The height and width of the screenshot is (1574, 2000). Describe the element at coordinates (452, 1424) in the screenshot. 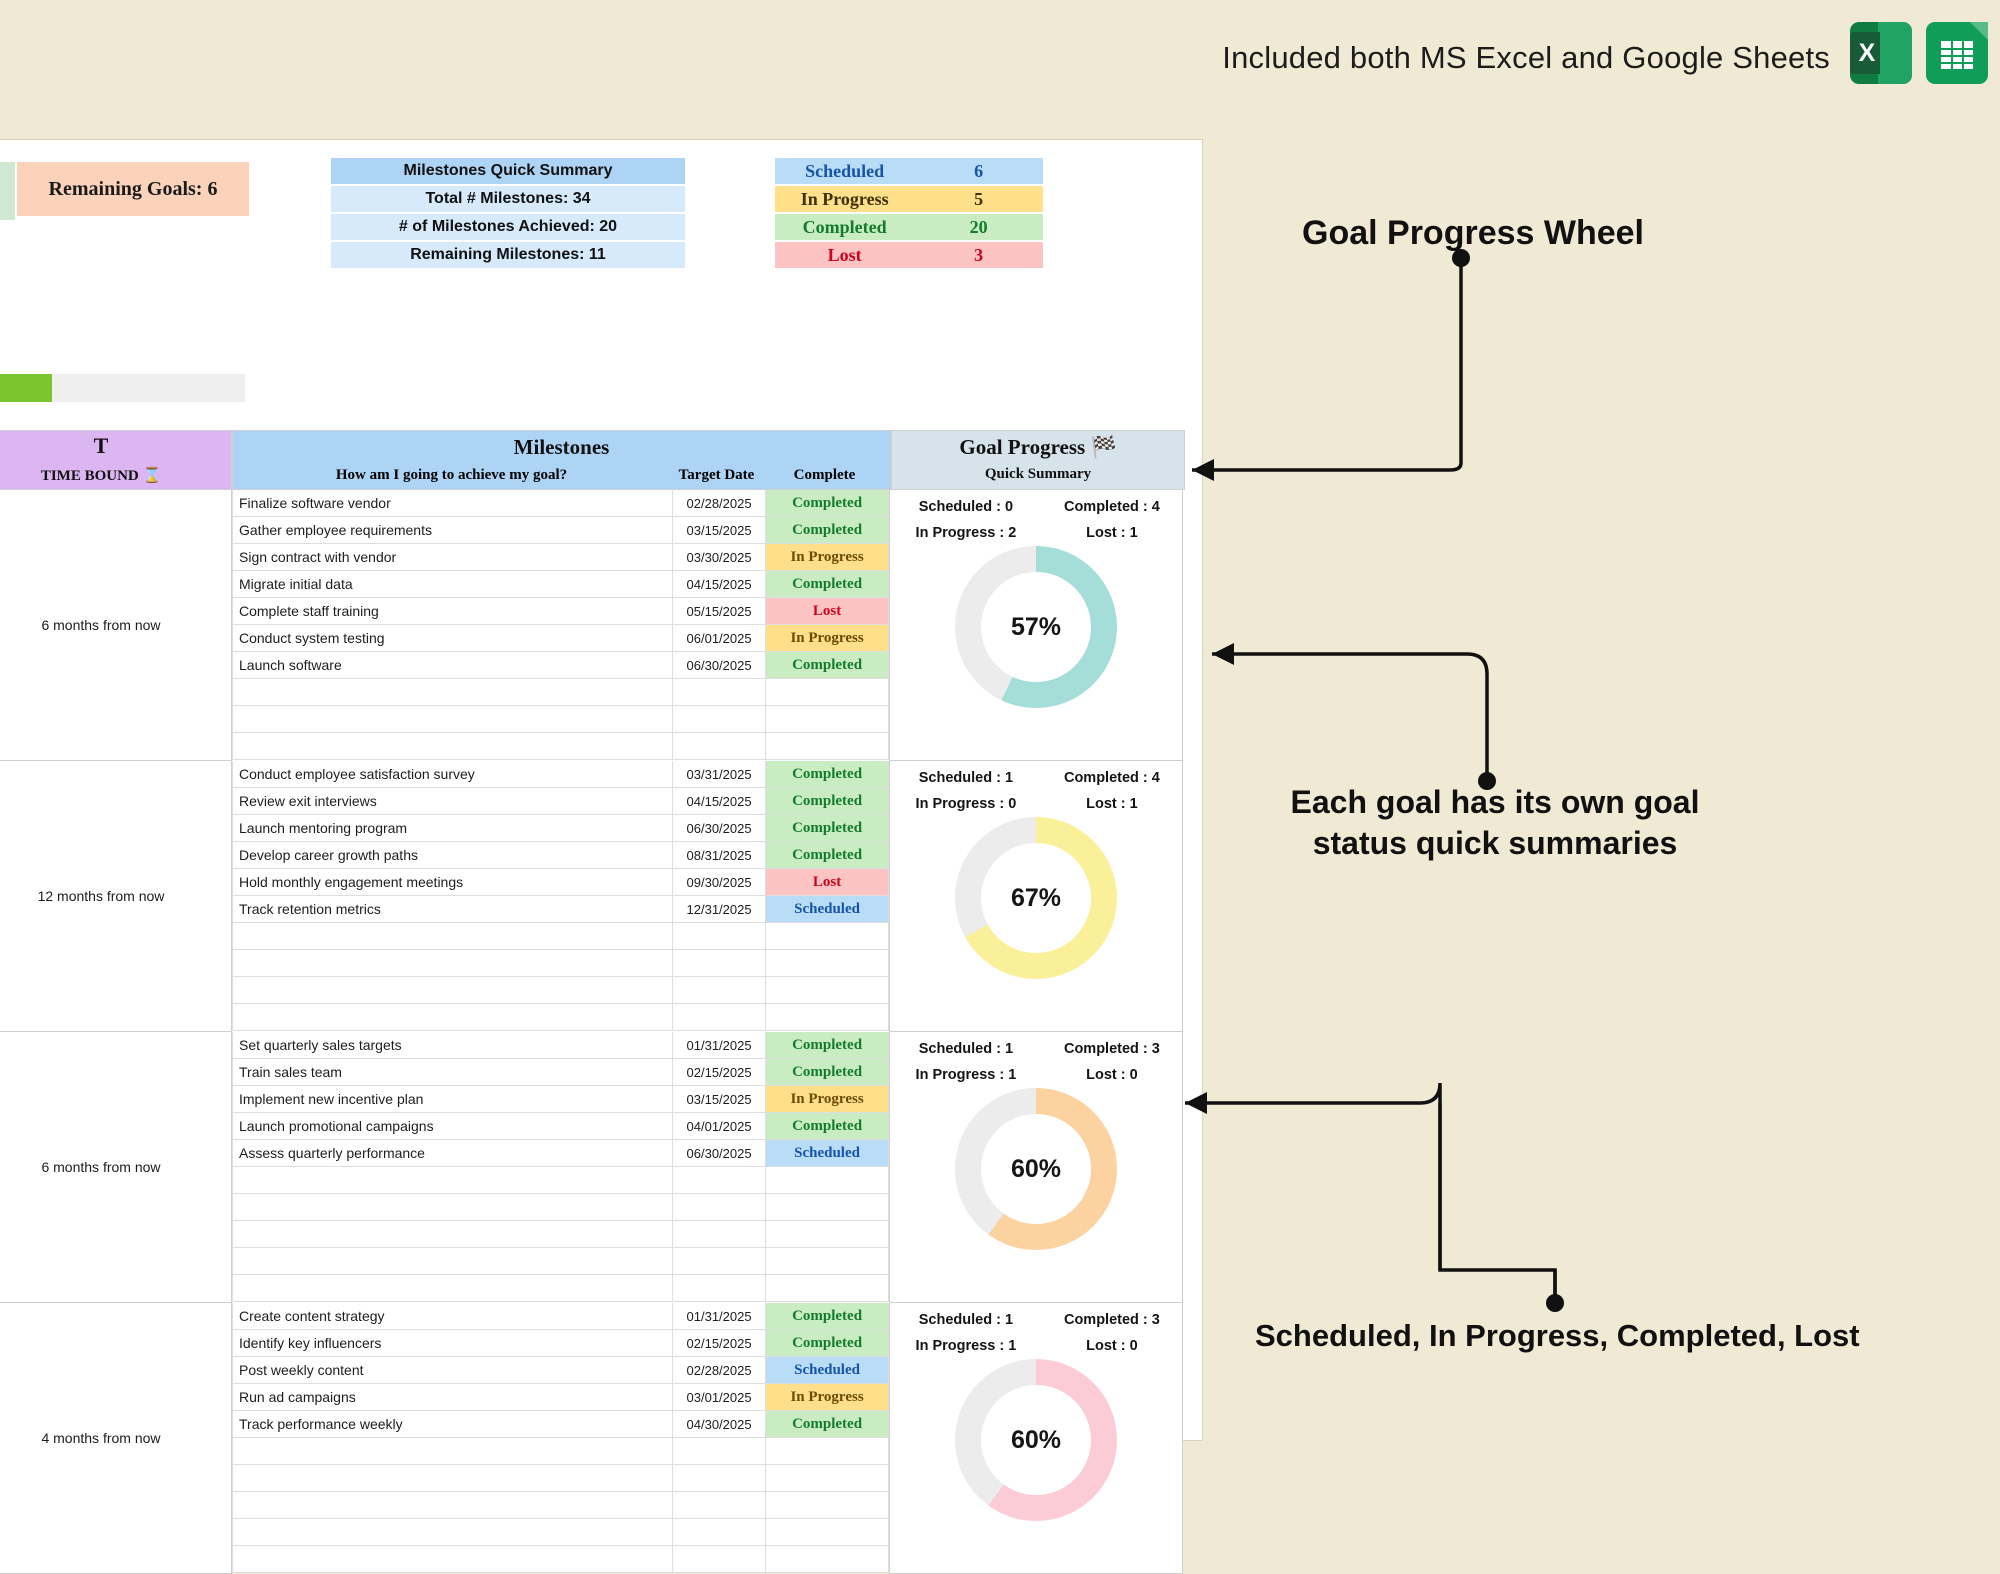

I see `milestone-task: Track performance weekly` at that location.